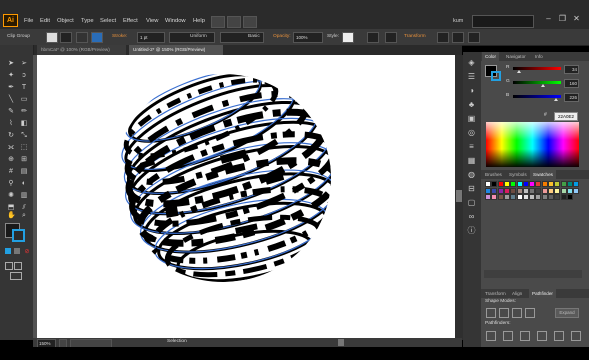 Image resolution: width=589 pixels, height=360 pixels. Describe the element at coordinates (82, 37) in the screenshot. I see `stroke-color-swatch` at that location.